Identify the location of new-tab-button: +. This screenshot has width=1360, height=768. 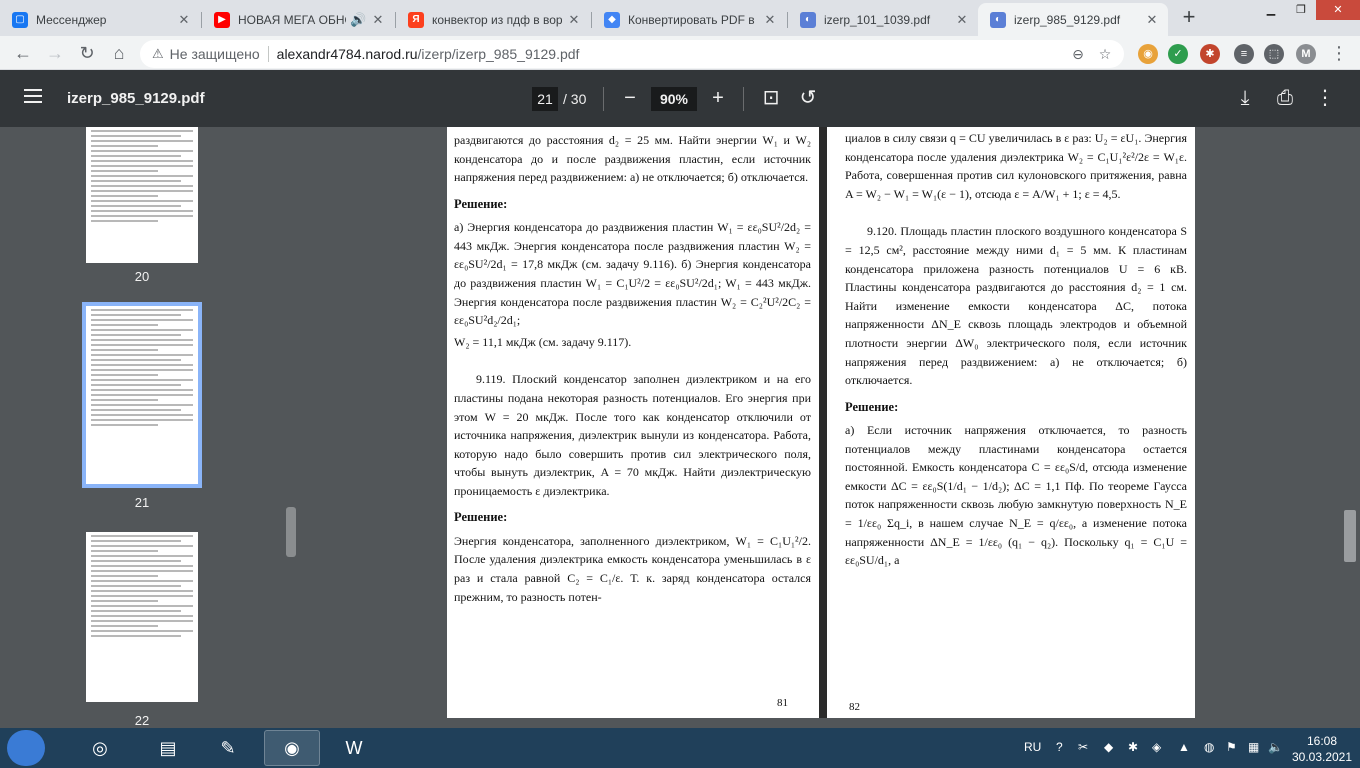
(1189, 18).